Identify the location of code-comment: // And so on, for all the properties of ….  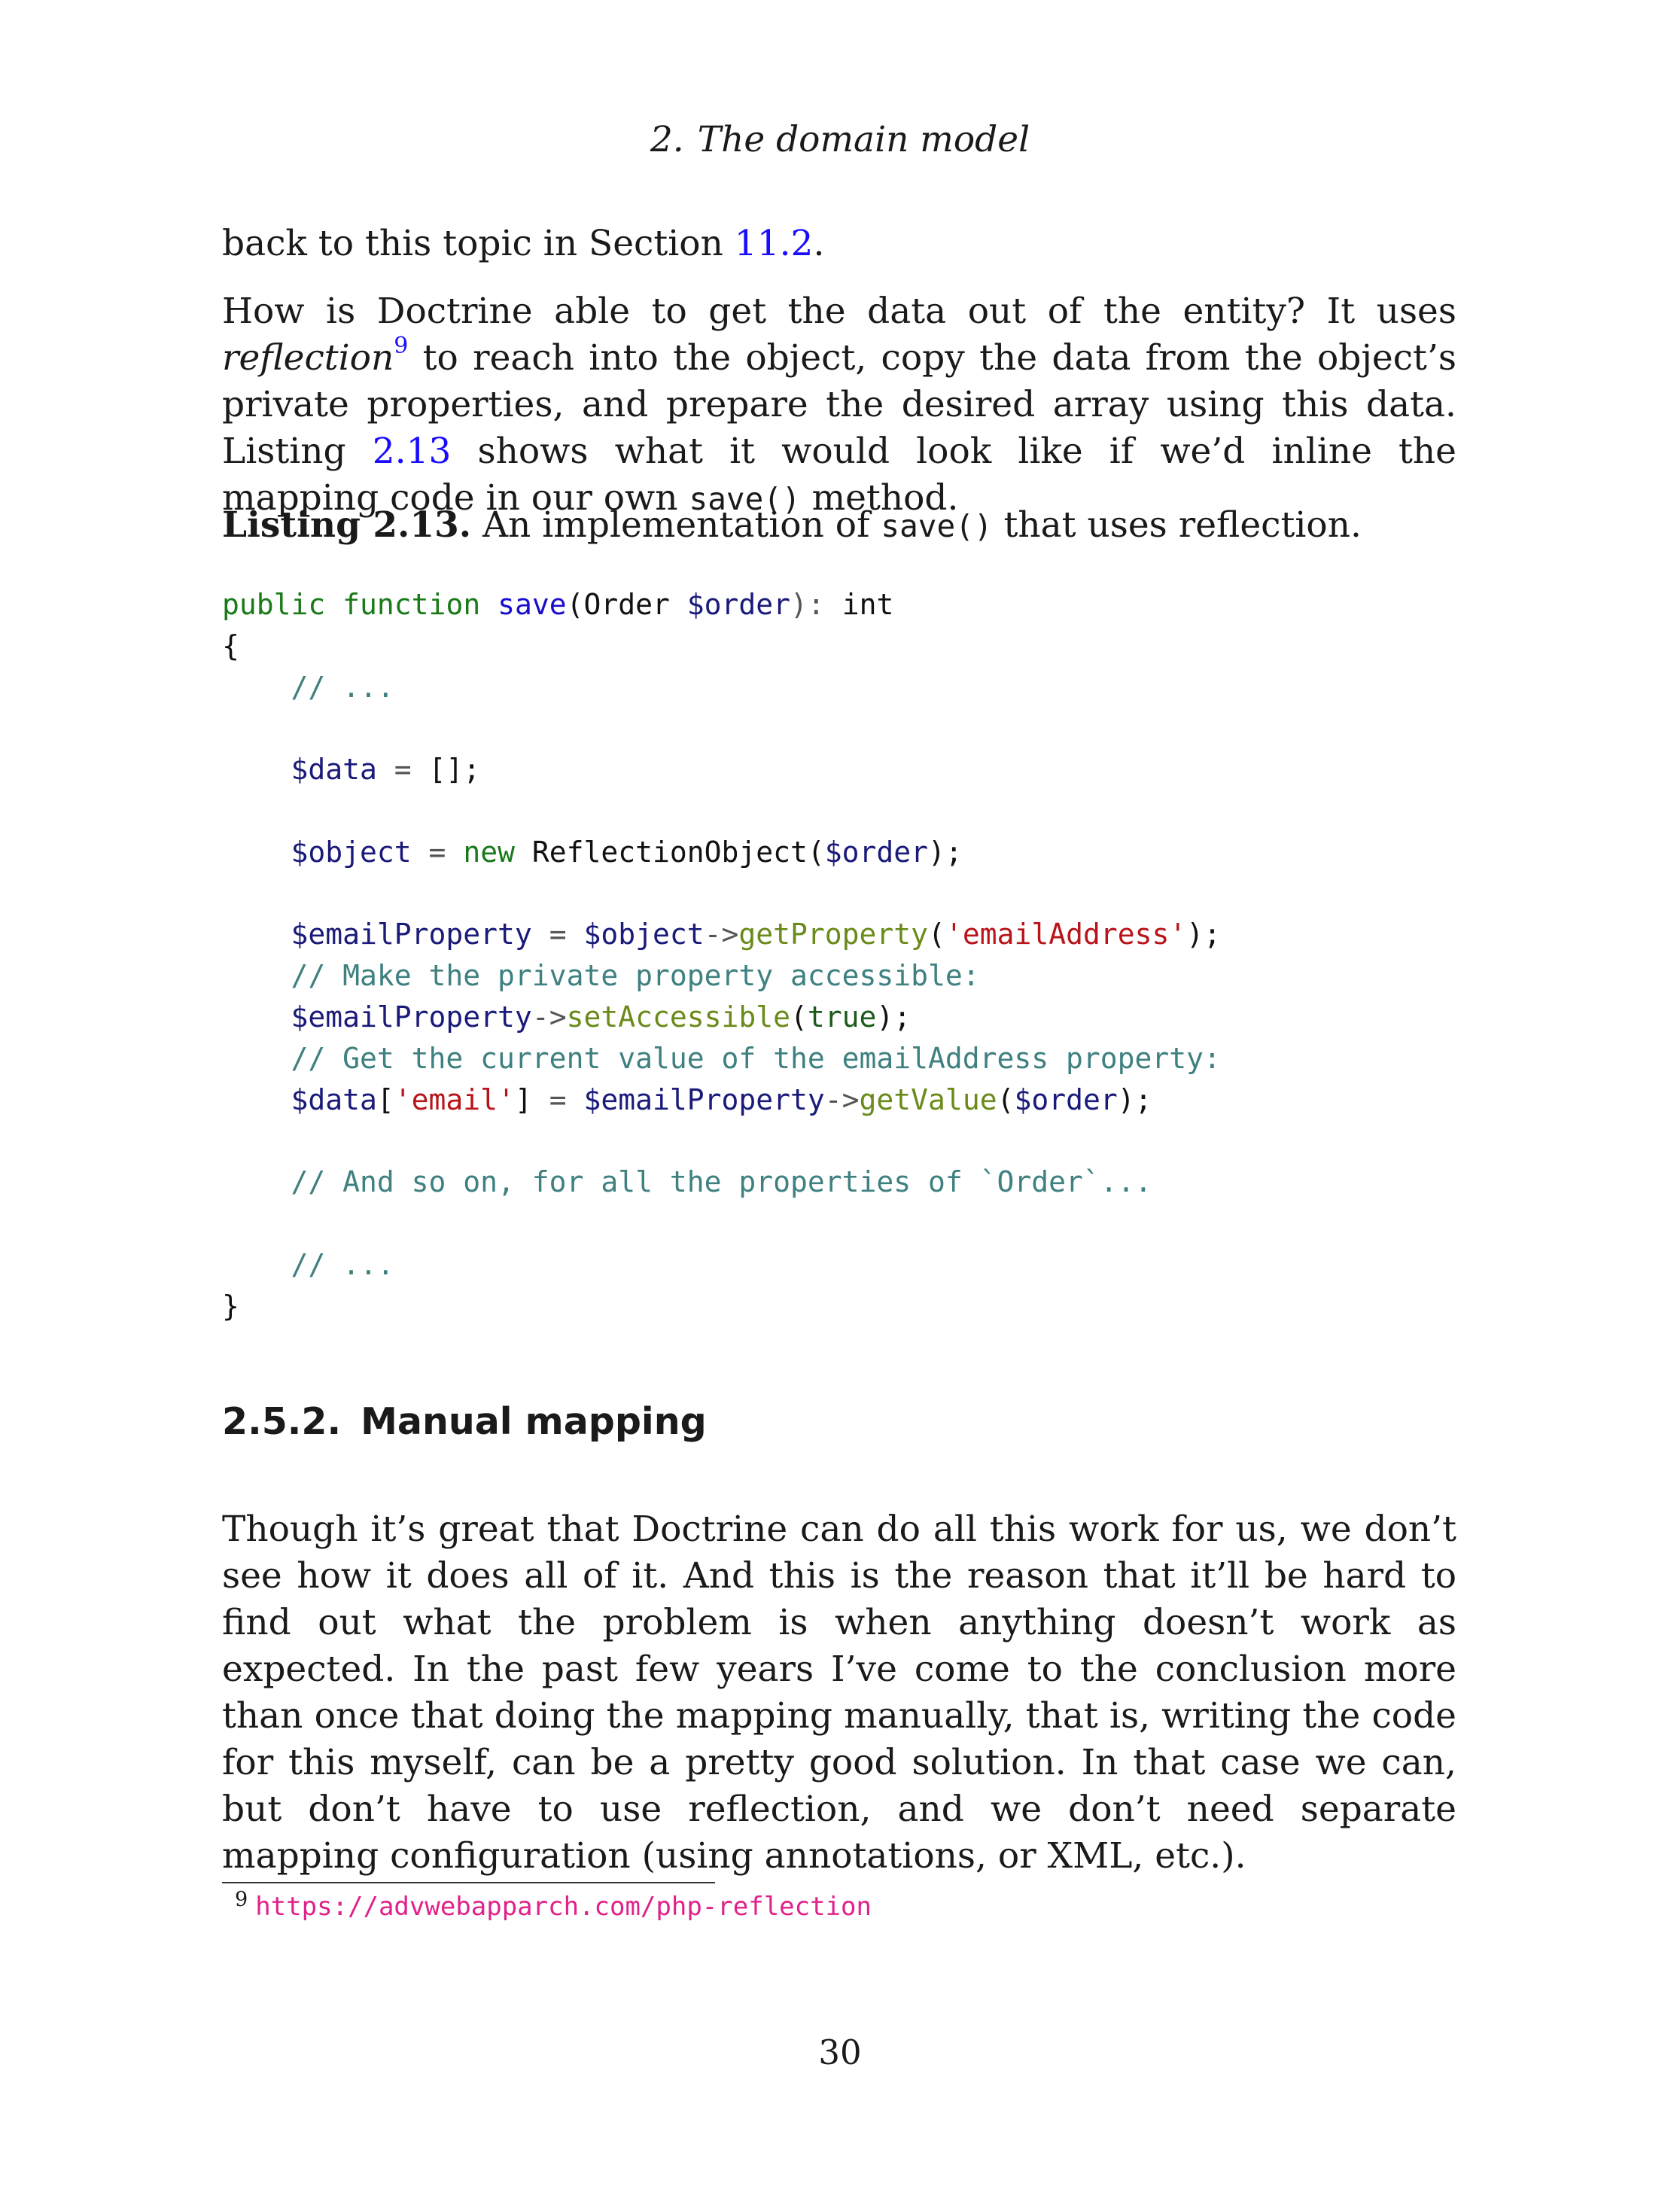
(721, 1182).